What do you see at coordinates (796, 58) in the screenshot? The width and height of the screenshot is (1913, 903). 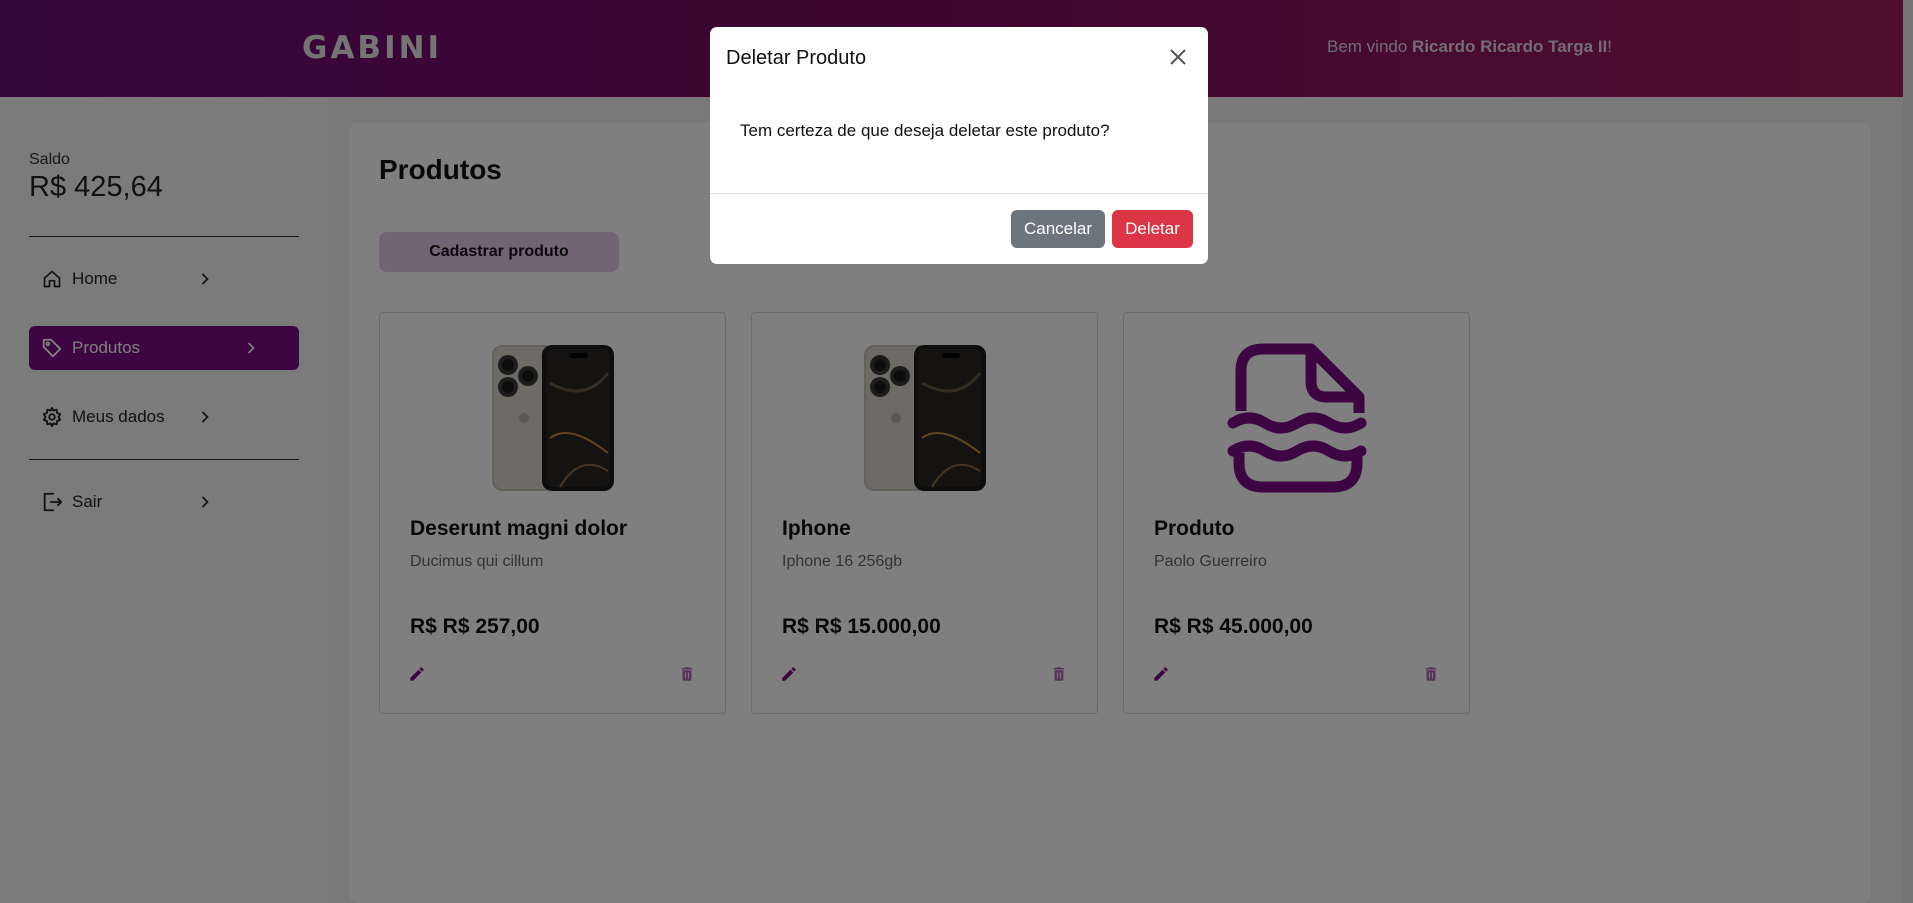 I see `modal-title: Deletar Produto` at bounding box center [796, 58].